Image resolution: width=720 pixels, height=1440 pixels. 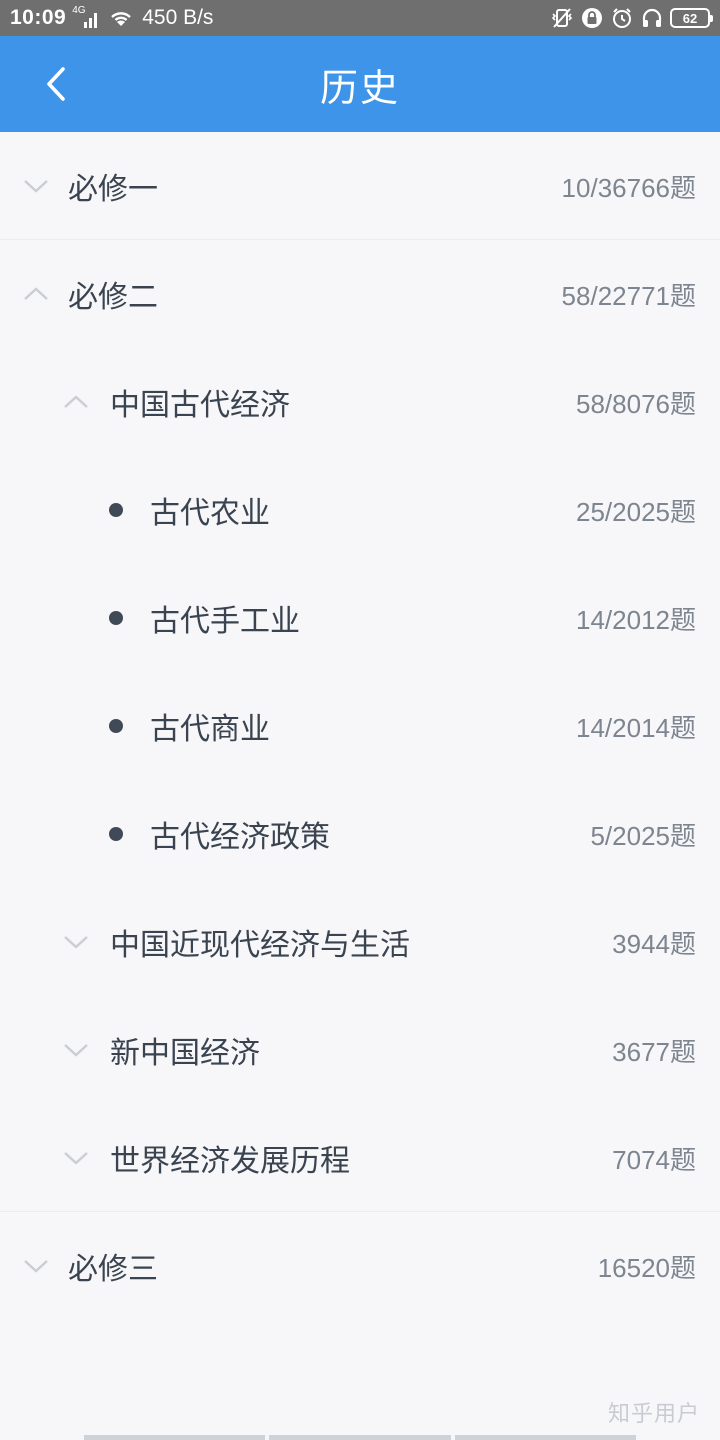 What do you see at coordinates (636, 403) in the screenshot?
I see `question-count: 58/8076题` at bounding box center [636, 403].